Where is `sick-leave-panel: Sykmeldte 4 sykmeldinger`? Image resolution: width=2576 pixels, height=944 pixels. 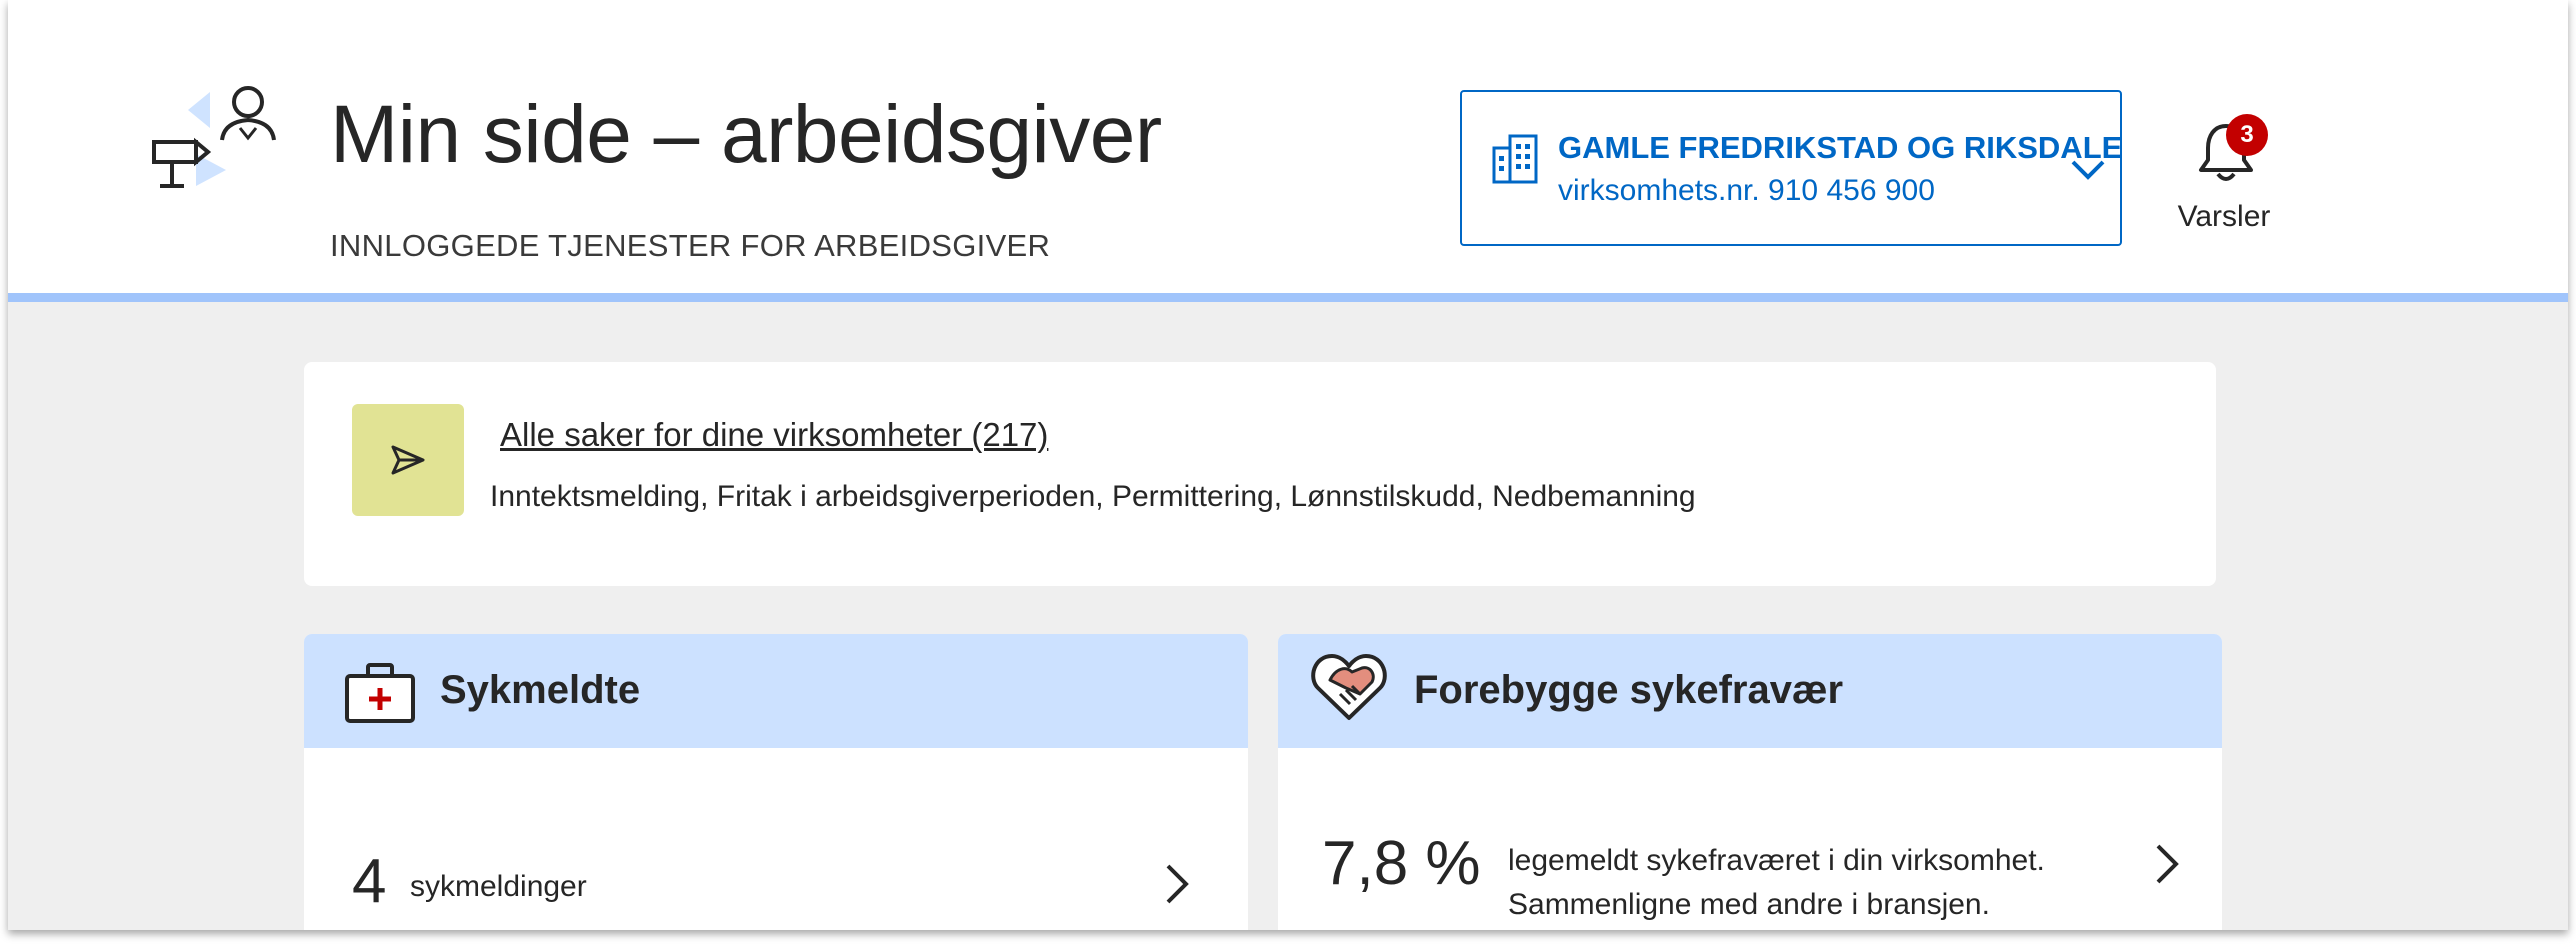
sick-leave-panel: Sykmeldte 4 sykmeldinger is located at coordinates (776, 782).